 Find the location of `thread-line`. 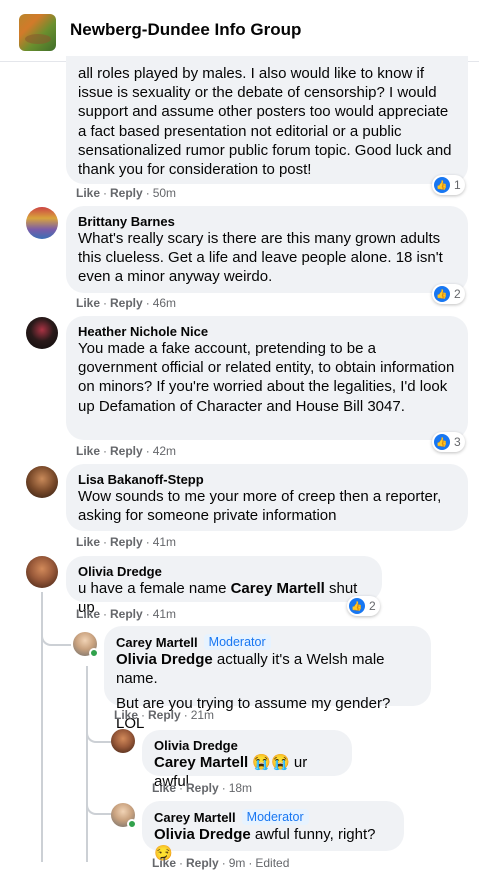

thread-line is located at coordinates (87, 764).